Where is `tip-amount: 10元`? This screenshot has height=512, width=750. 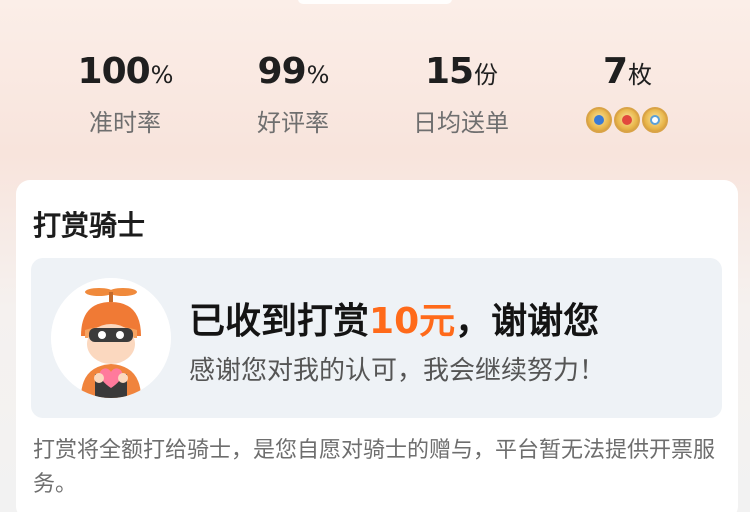
tip-amount: 10元 is located at coordinates (412, 321).